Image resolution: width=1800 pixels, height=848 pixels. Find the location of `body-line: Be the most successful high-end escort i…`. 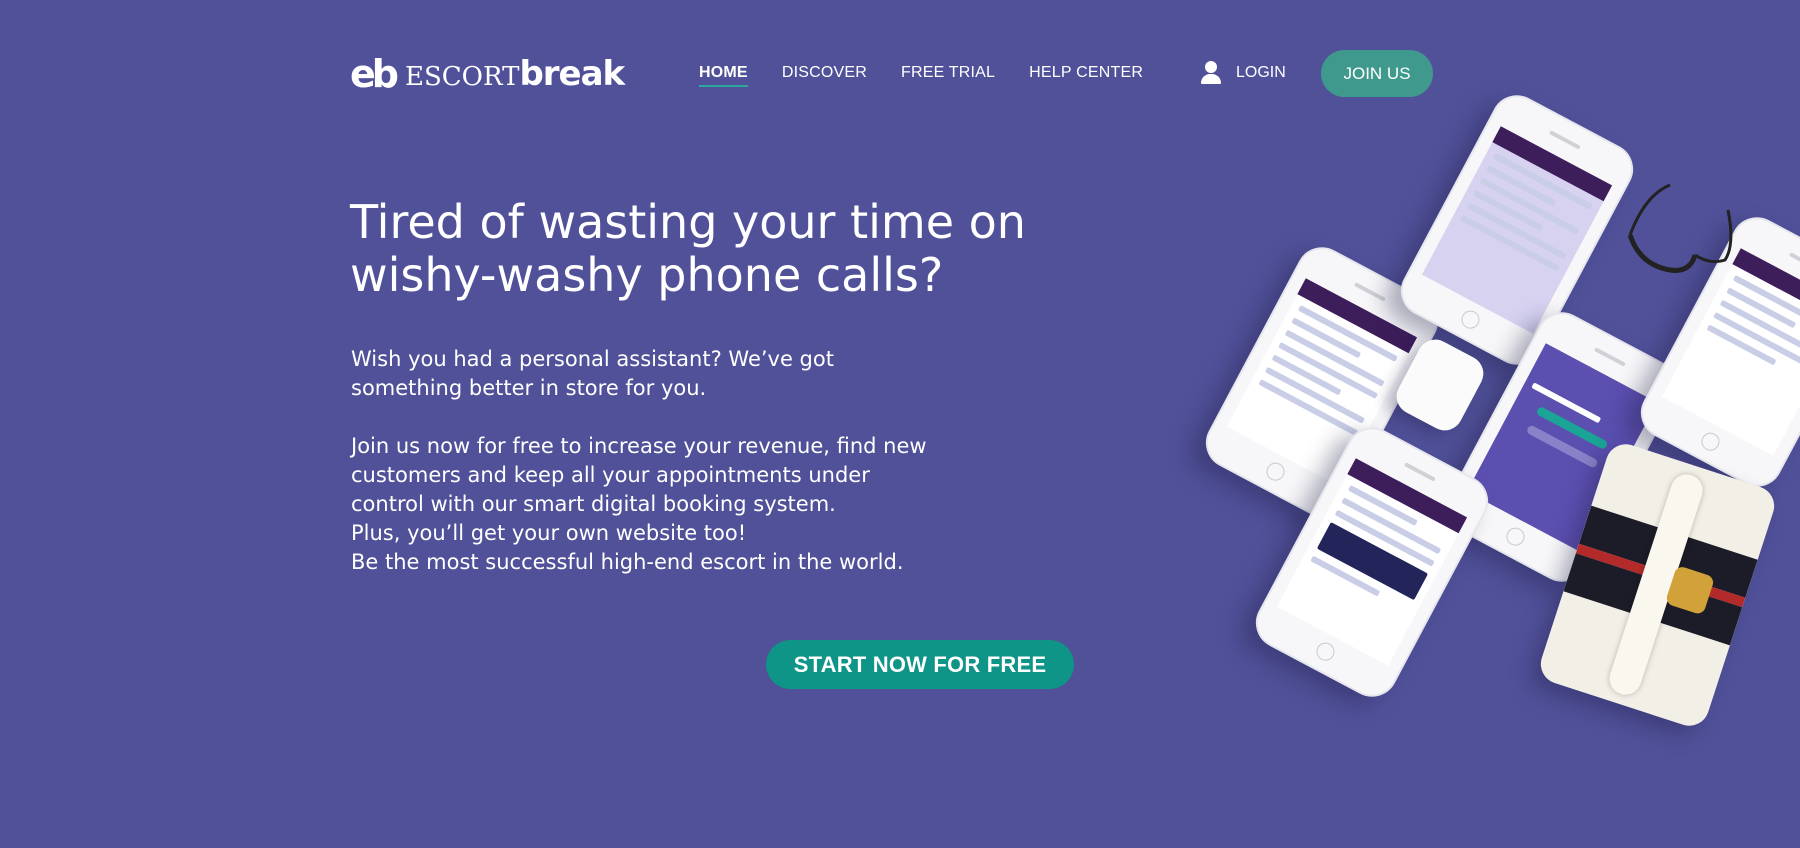

body-line: Be the most successful high-end escort i… is located at coordinates (627, 562).